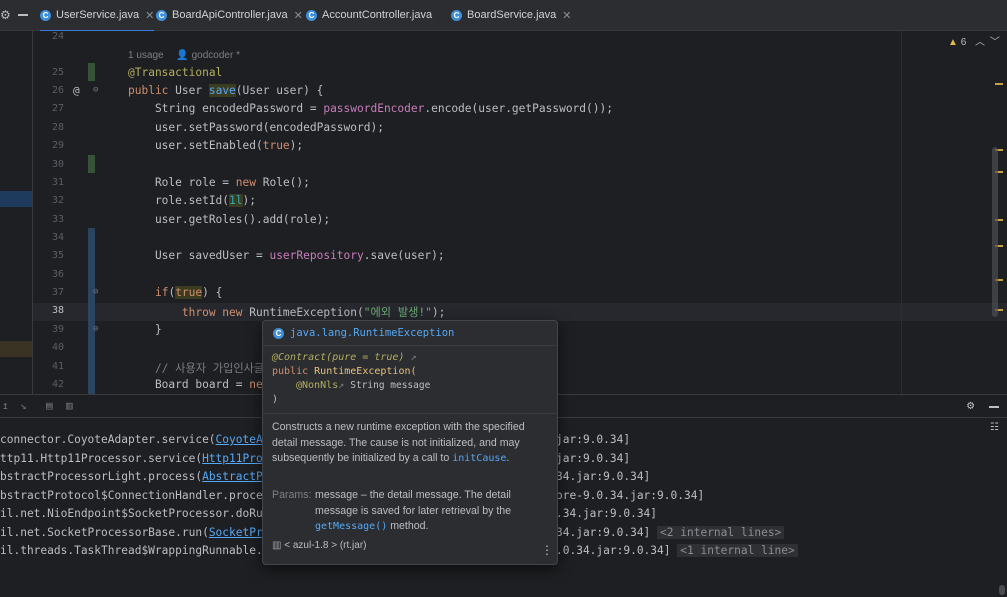 This screenshot has width=1007, height=597. What do you see at coordinates (16, 199) in the screenshot?
I see `selected-row-marker` at bounding box center [16, 199].